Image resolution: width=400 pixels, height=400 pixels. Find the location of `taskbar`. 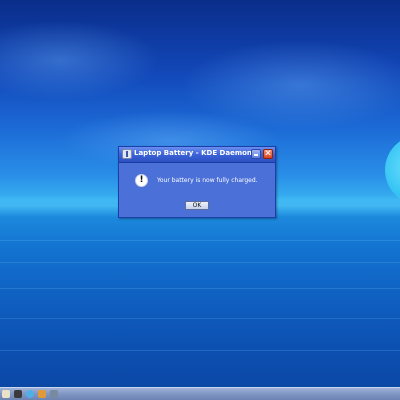

taskbar is located at coordinates (200, 393).